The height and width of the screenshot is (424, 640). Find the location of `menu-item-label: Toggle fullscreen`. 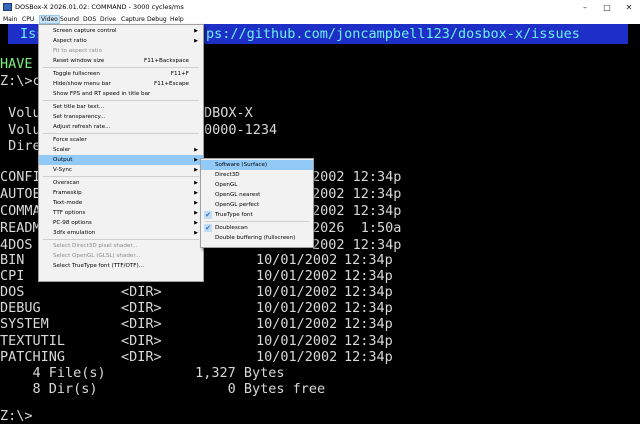

menu-item-label: Toggle fullscreen is located at coordinates (76, 74).